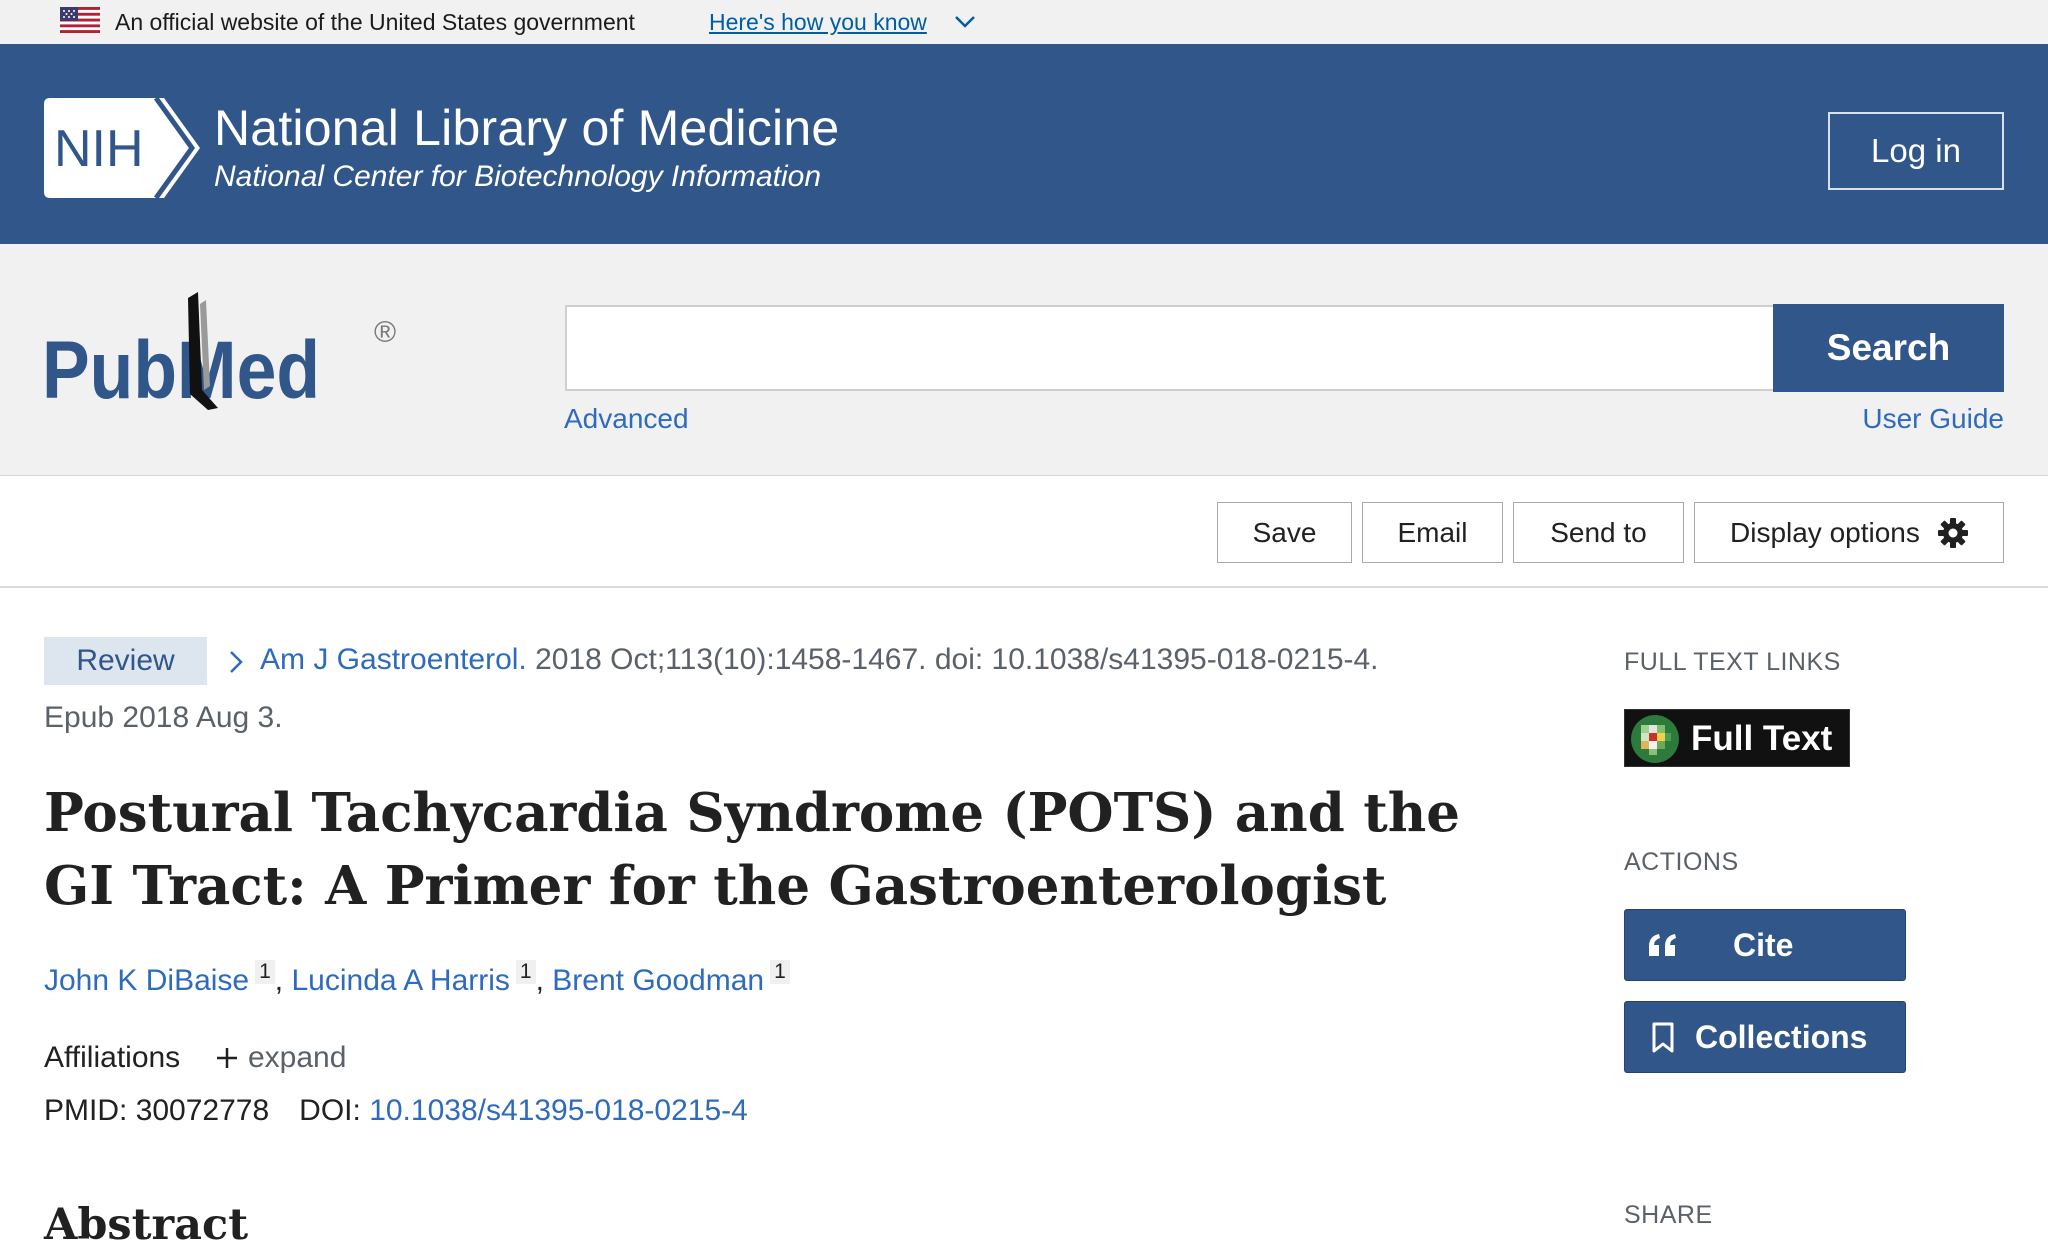 Image resolution: width=2048 pixels, height=1258 pixels. I want to click on expand-affiliations-toggle: expand, so click(280, 1058).